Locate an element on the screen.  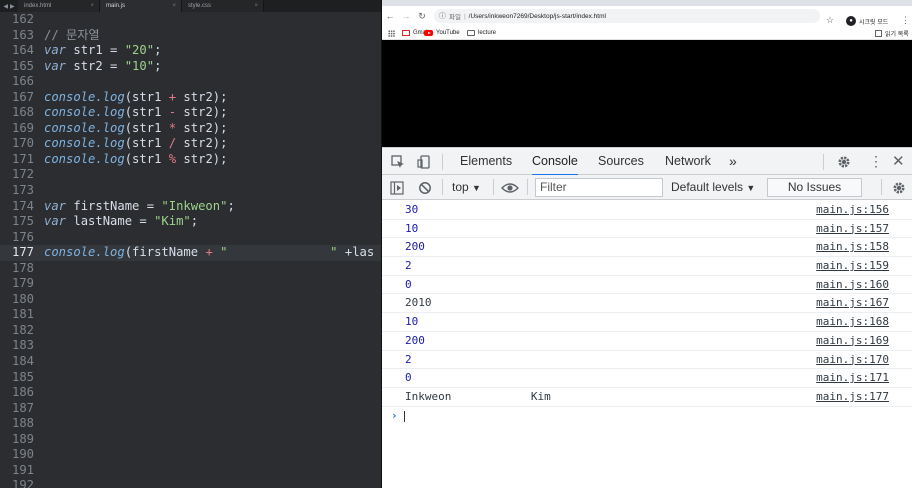
source-link: main.js:177 is located at coordinates (852, 397).